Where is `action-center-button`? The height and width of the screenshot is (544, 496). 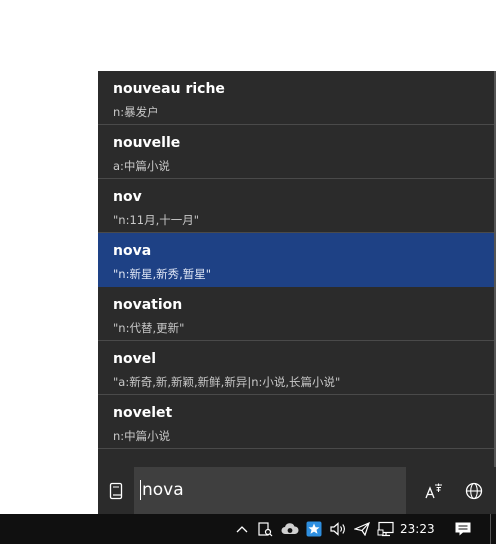 action-center-button is located at coordinates (463, 529).